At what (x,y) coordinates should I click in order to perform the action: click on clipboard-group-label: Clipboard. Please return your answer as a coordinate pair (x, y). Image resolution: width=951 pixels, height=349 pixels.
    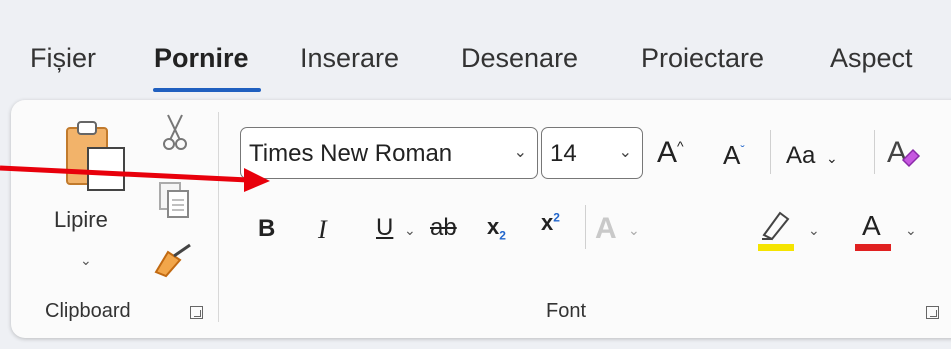
    Looking at the image, I should click on (88, 311).